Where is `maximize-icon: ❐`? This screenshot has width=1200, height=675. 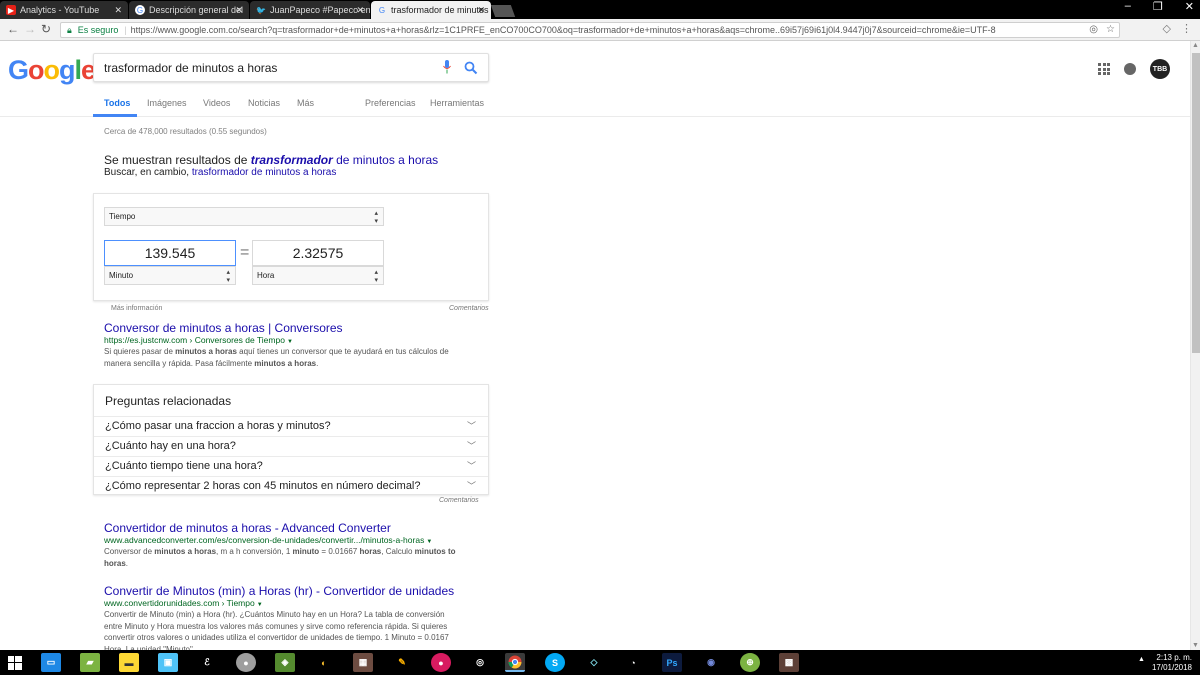 maximize-icon: ❐ is located at coordinates (1158, 6).